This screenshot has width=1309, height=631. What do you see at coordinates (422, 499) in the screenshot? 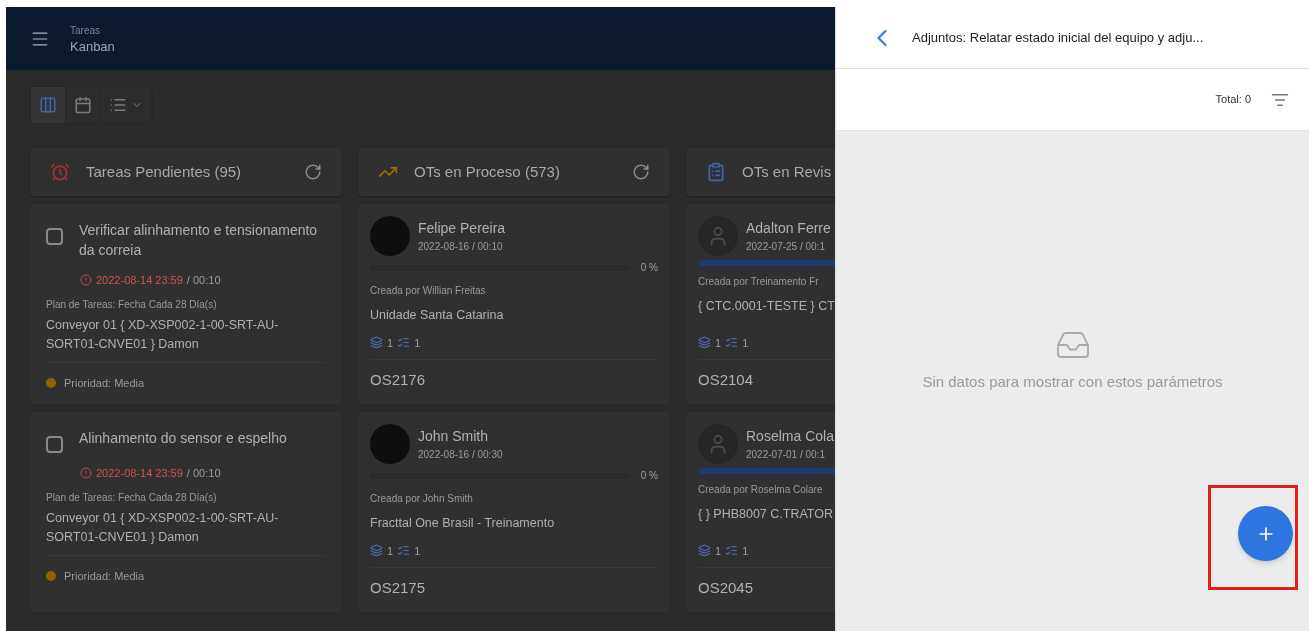
I see `created-by: Creada por John Smith` at bounding box center [422, 499].